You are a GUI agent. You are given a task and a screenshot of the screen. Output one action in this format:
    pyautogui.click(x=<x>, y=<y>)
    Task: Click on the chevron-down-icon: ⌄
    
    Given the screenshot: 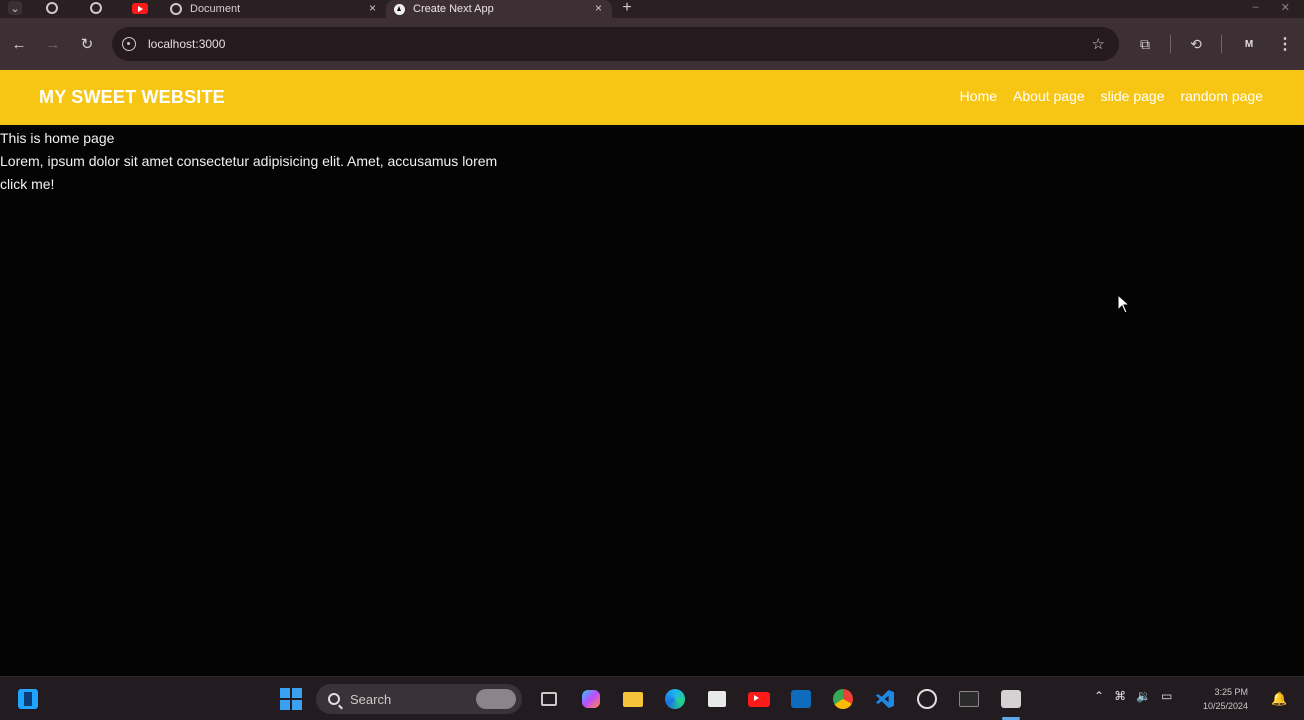 What is the action you would take?
    pyautogui.click(x=15, y=8)
    